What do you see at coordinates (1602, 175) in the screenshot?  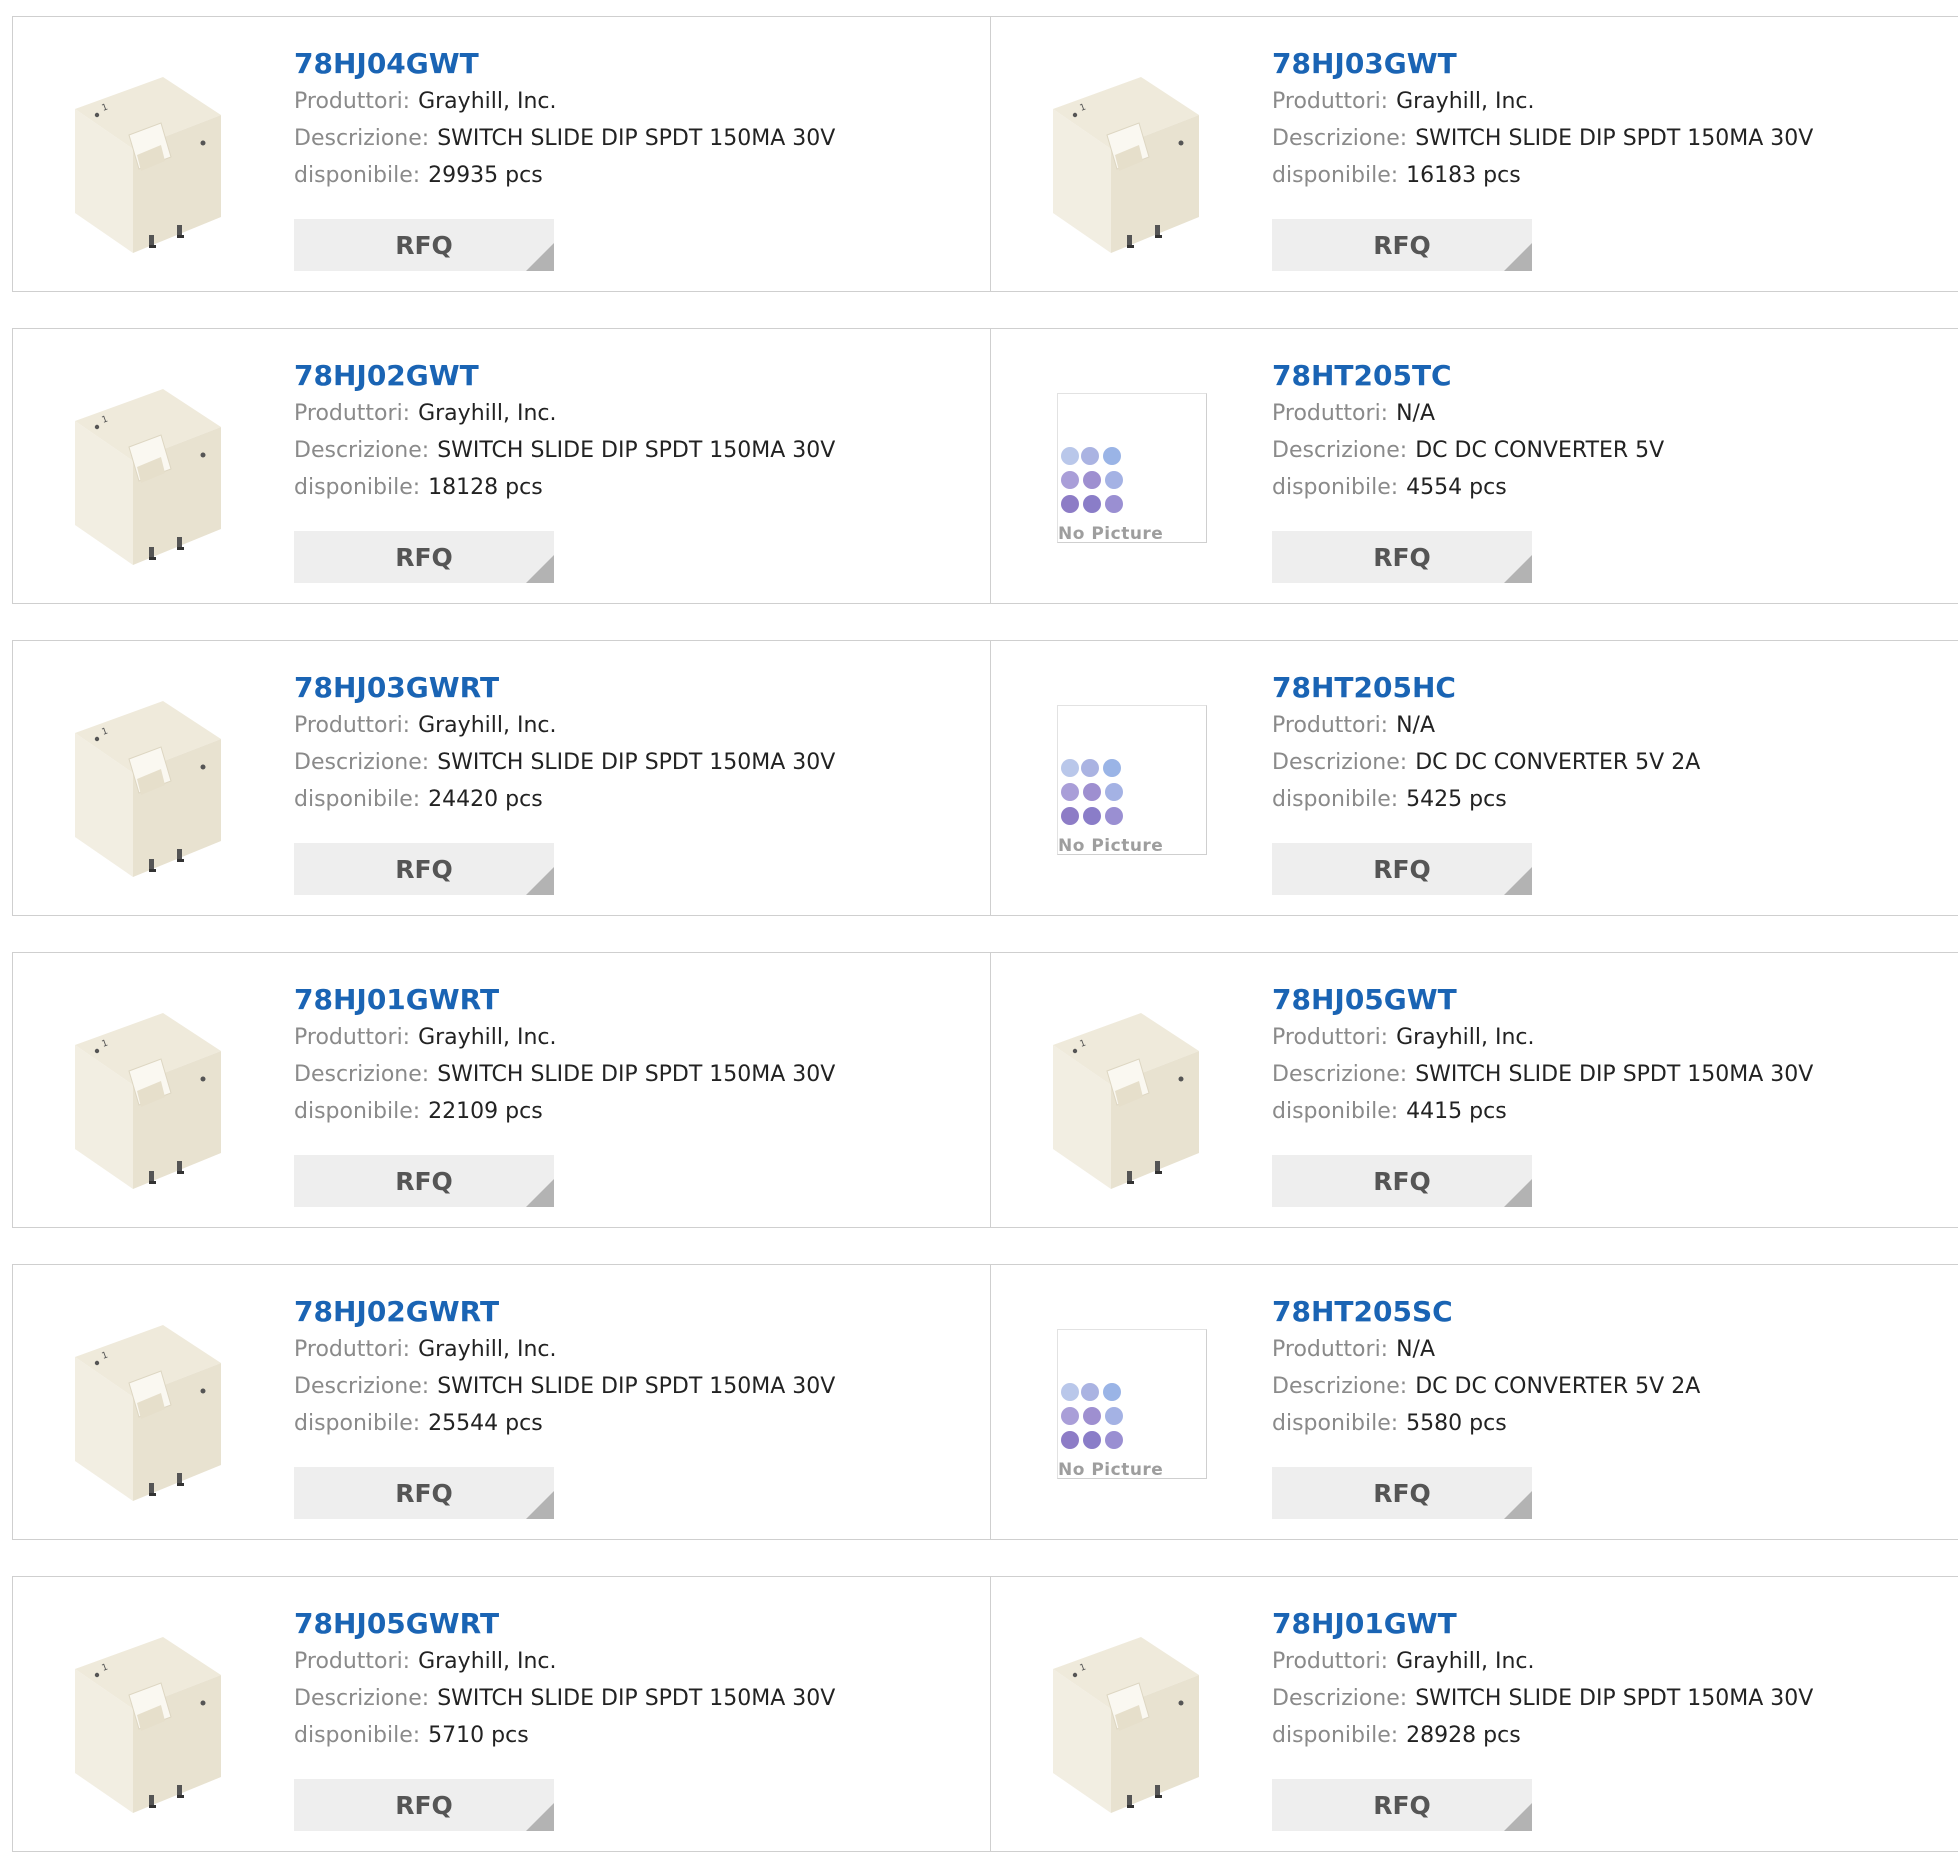 I see `availability-row: disponibile: 16183 pcs` at bounding box center [1602, 175].